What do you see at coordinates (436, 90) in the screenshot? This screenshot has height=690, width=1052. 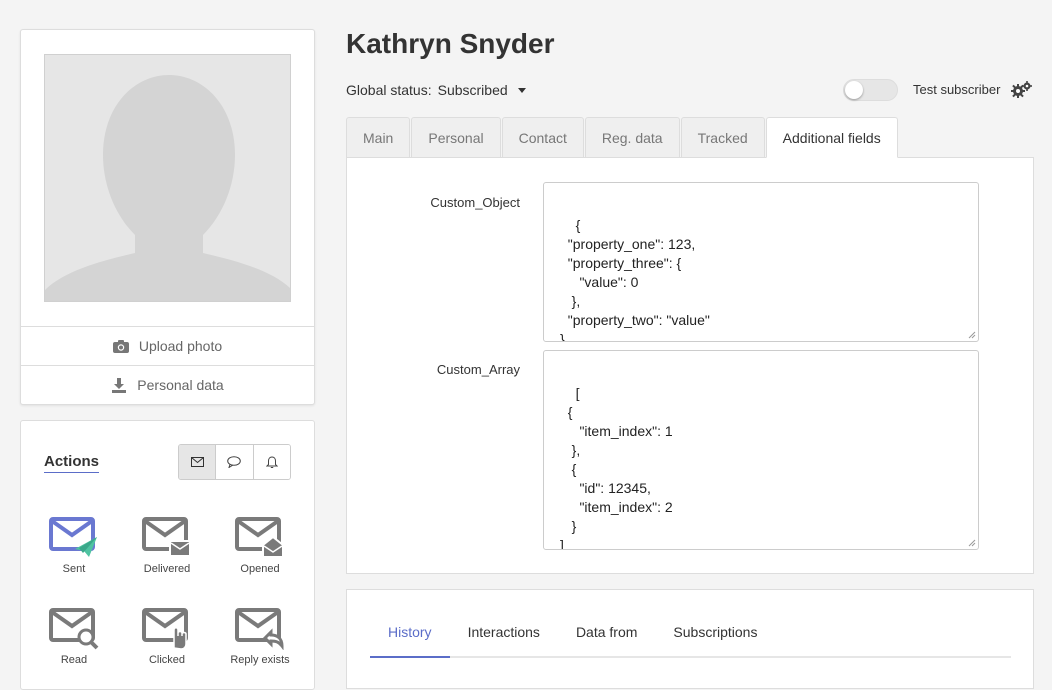 I see `global-status: Global status: Subscribed` at bounding box center [436, 90].